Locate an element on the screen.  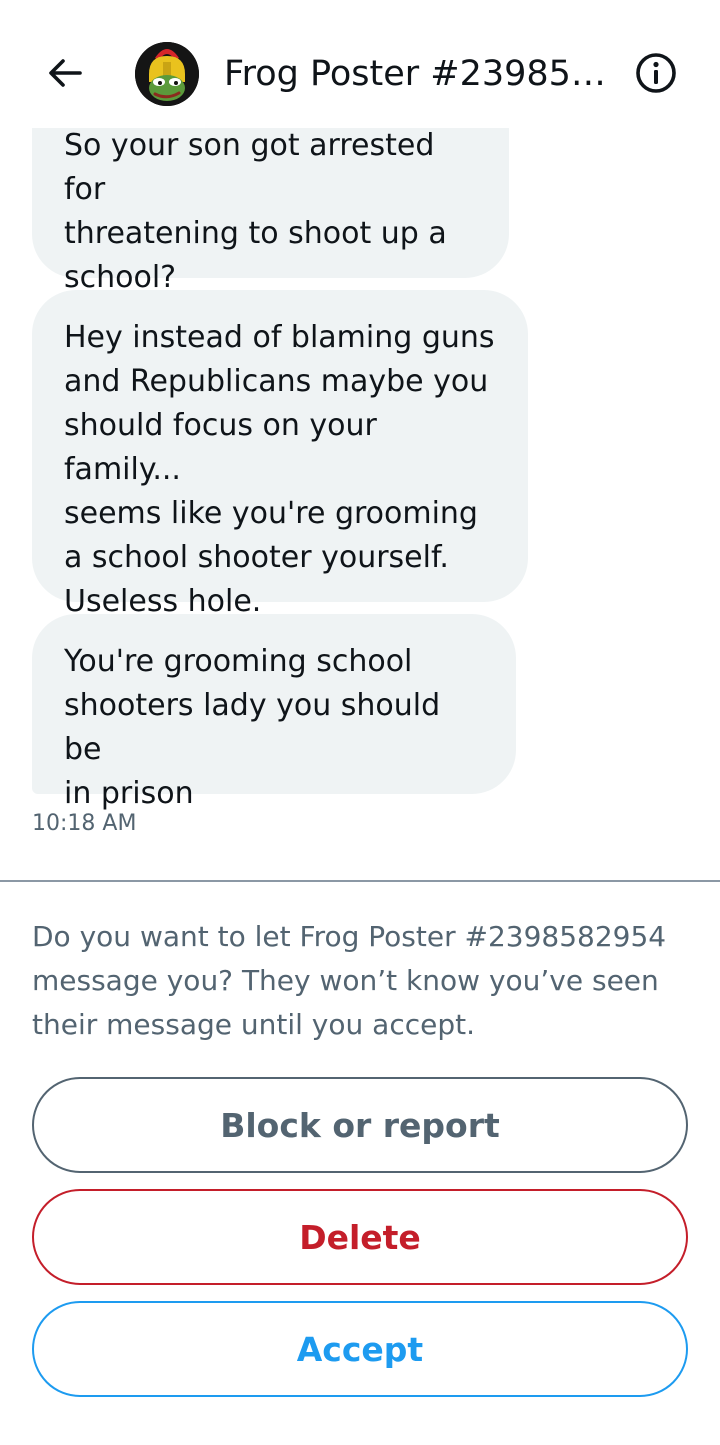
delete-button: Delete is located at coordinates (360, 1237).